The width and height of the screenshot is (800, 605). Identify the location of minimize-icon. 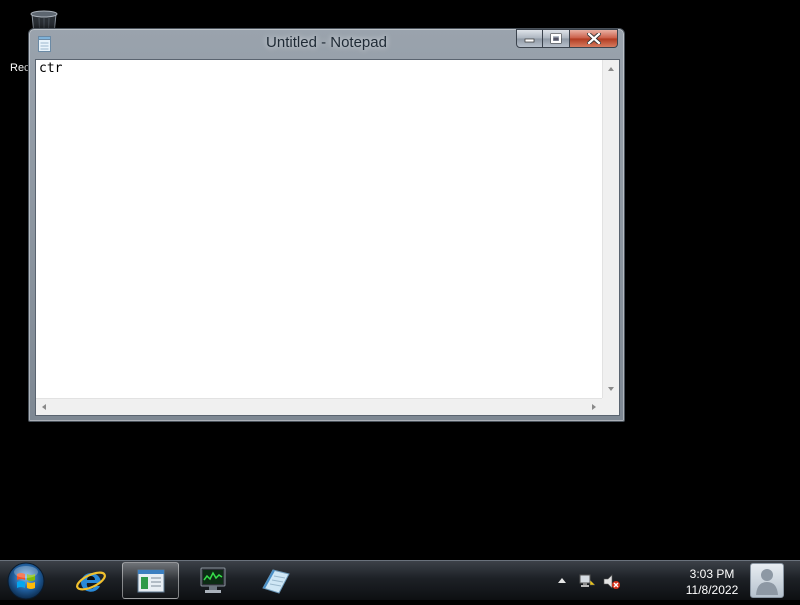
(529, 40).